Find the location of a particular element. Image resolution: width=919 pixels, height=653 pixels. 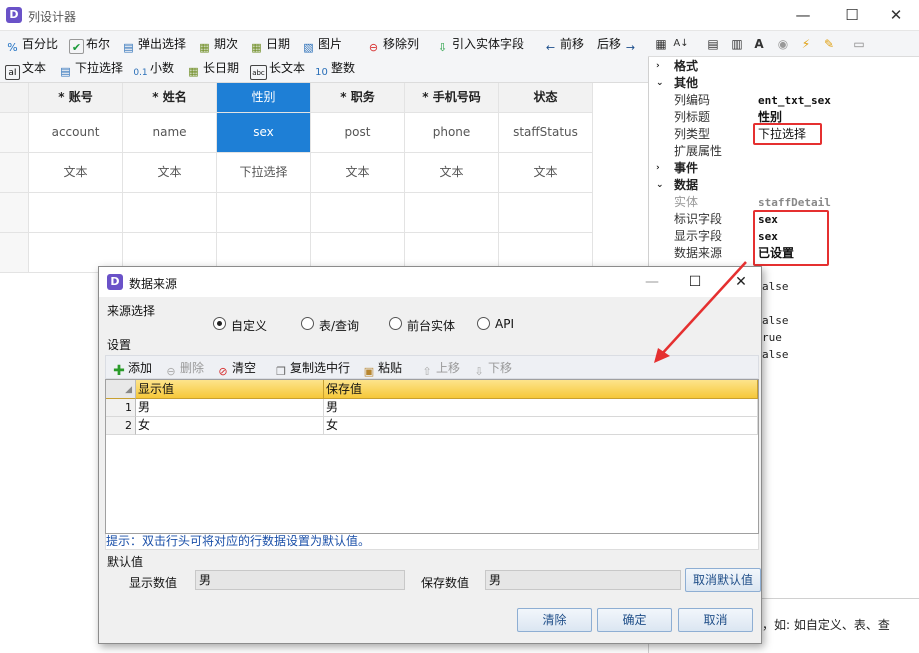

cell-display: 女 is located at coordinates (230, 426).